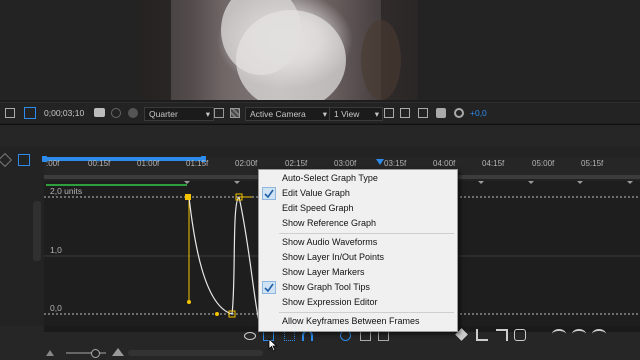 The image size is (640, 360). What do you see at coordinates (195, 353) in the screenshot?
I see `timeline-scroll-bar` at bounding box center [195, 353].